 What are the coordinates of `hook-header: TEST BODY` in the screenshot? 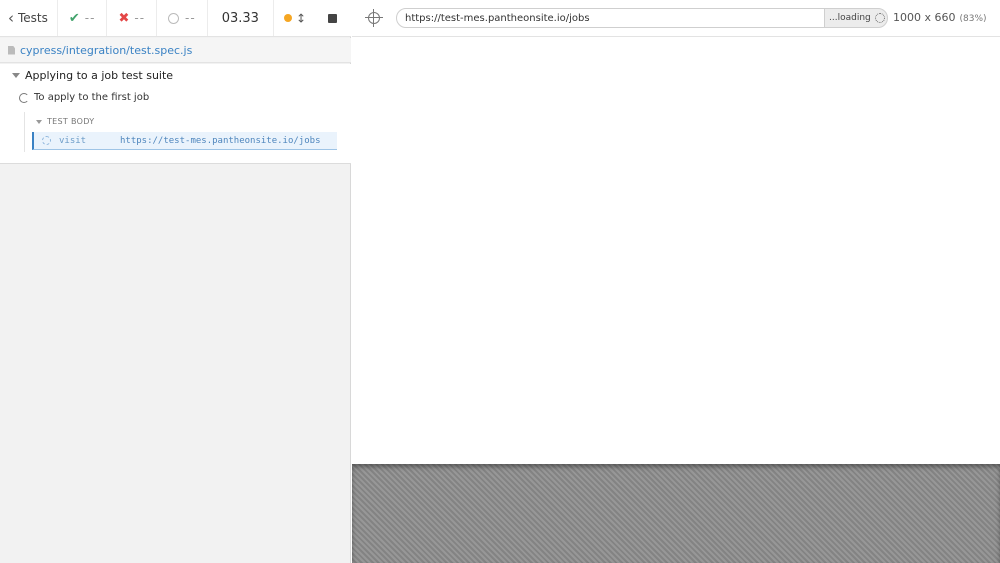 It's located at (65, 121).